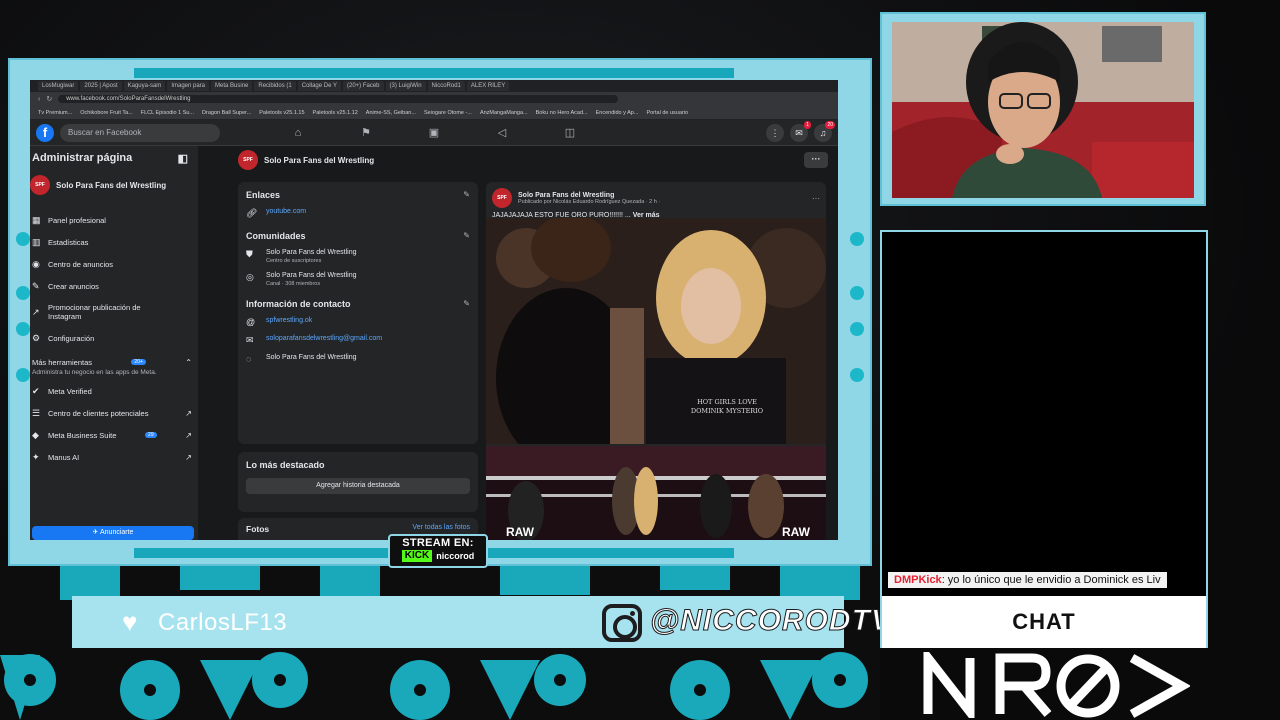  Describe the element at coordinates (188, 86) in the screenshot. I see `browser-tab: Imagen para` at that location.